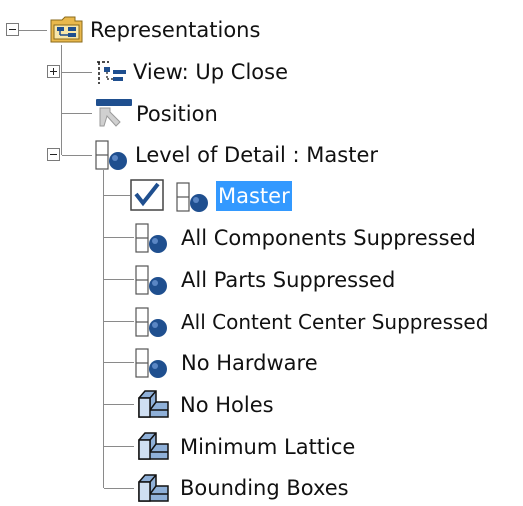 This screenshot has width=523, height=506. Describe the element at coordinates (114, 113) in the screenshot. I see `position-representation-icon` at that location.